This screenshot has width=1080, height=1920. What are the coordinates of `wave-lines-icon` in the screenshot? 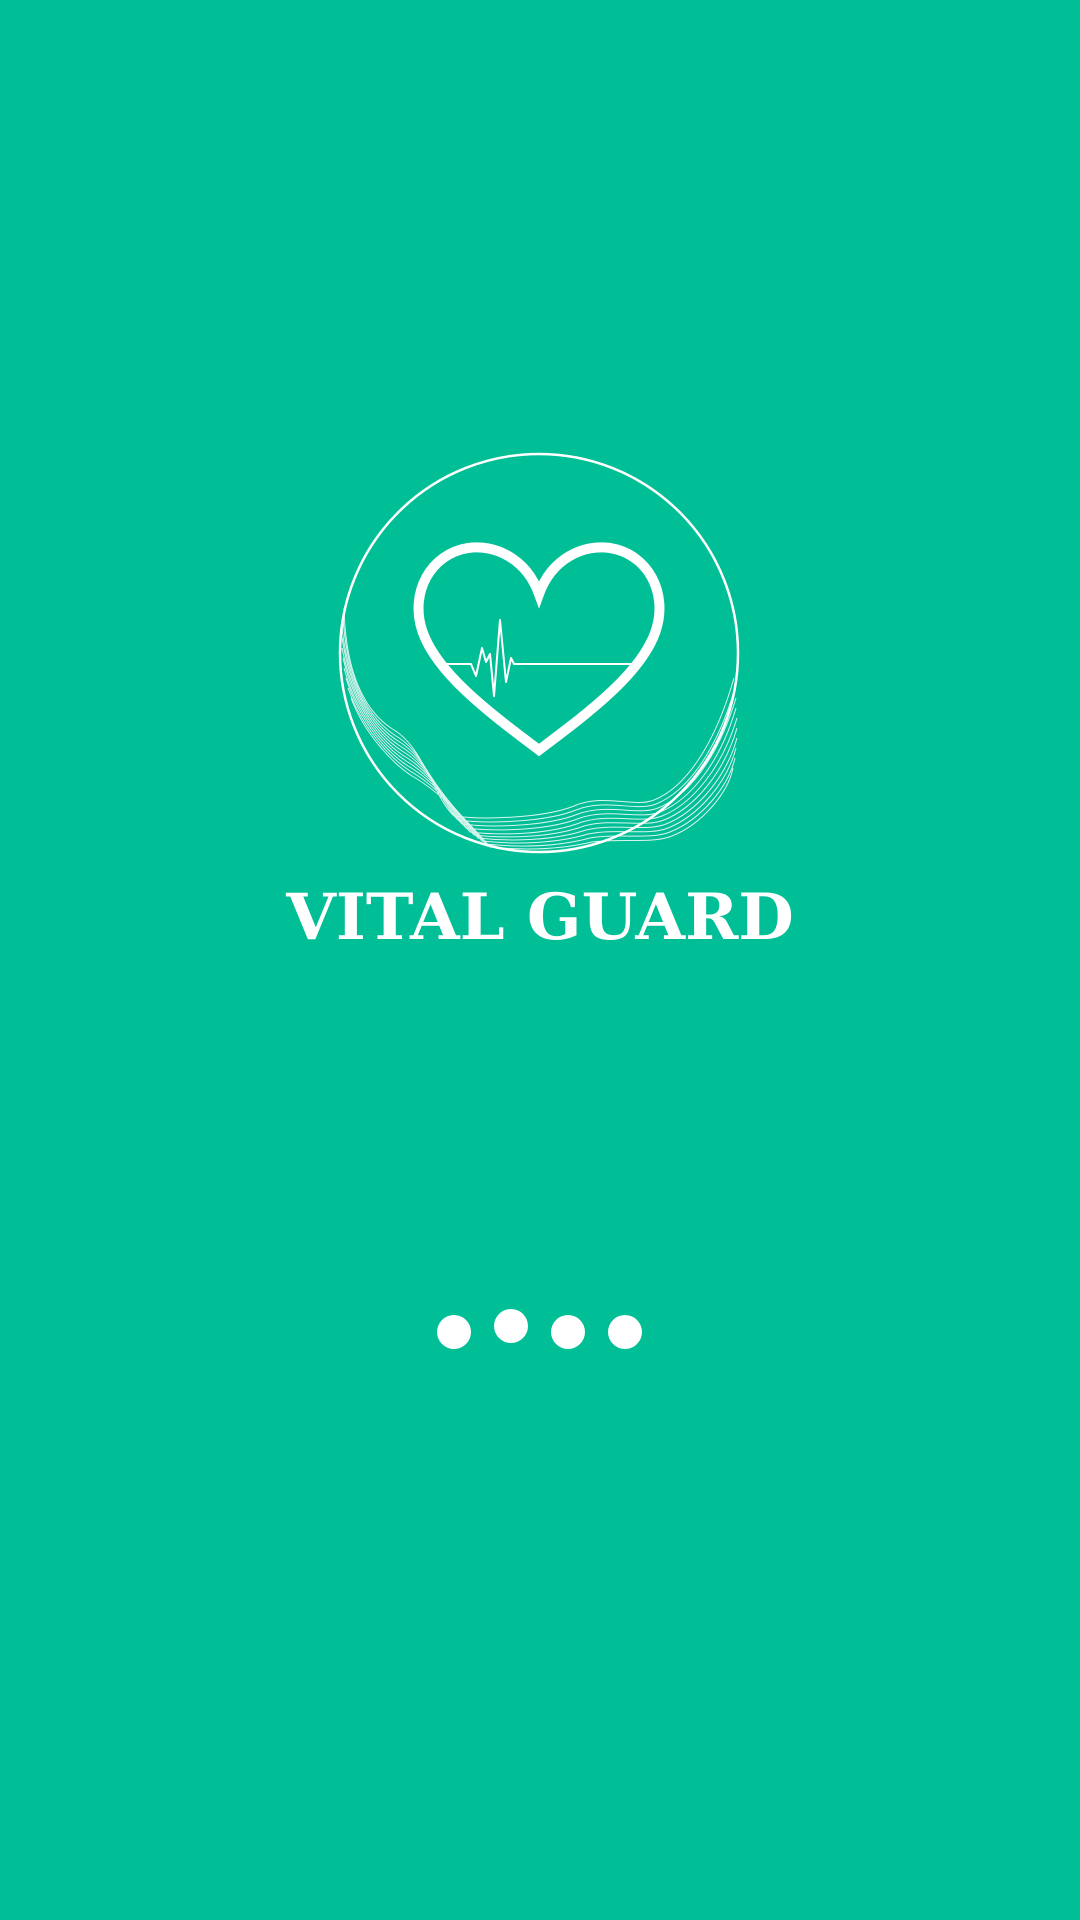 It's located at (539, 728).